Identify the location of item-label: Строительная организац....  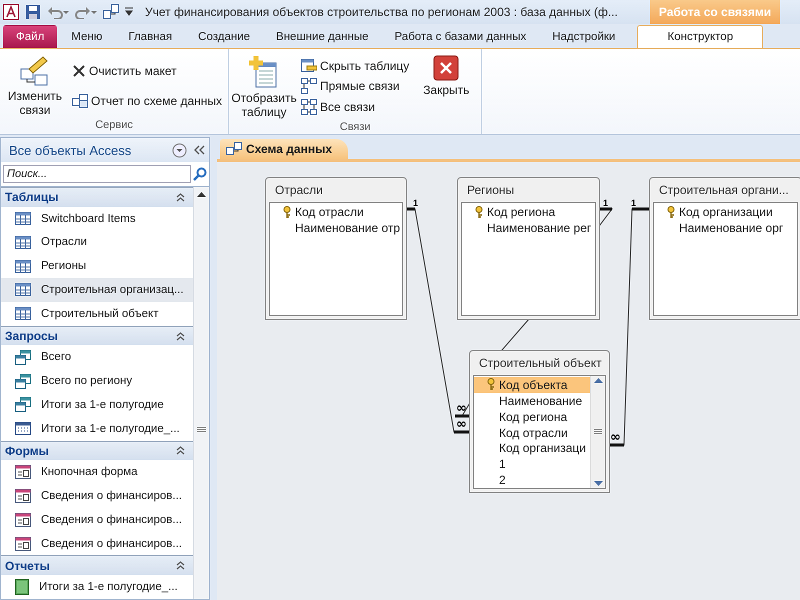
(112, 290).